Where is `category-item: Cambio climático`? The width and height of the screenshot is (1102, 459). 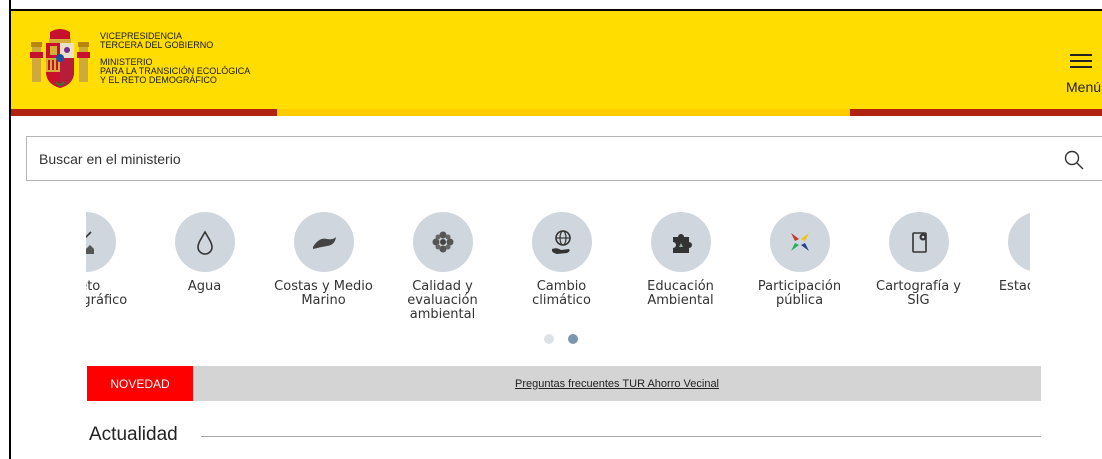 category-item: Cambio climático is located at coordinates (561, 266).